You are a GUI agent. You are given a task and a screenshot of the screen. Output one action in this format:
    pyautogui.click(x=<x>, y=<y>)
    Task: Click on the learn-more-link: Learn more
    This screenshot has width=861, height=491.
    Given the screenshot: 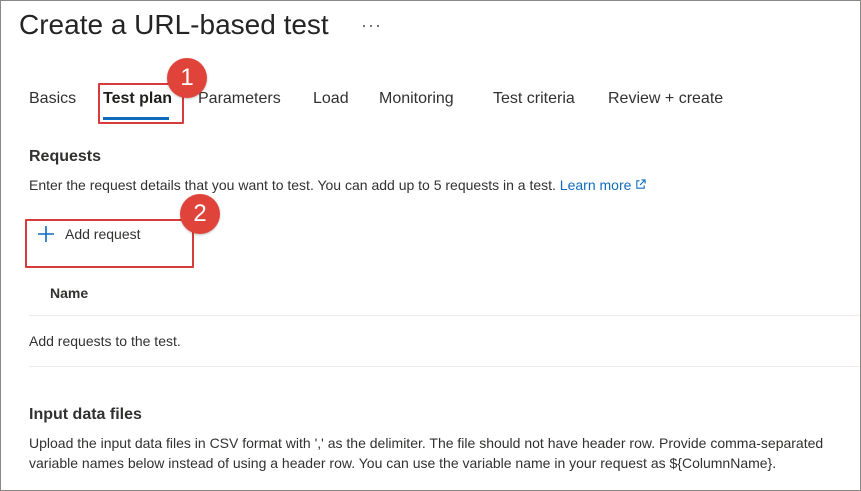 What is the action you would take?
    pyautogui.click(x=603, y=185)
    